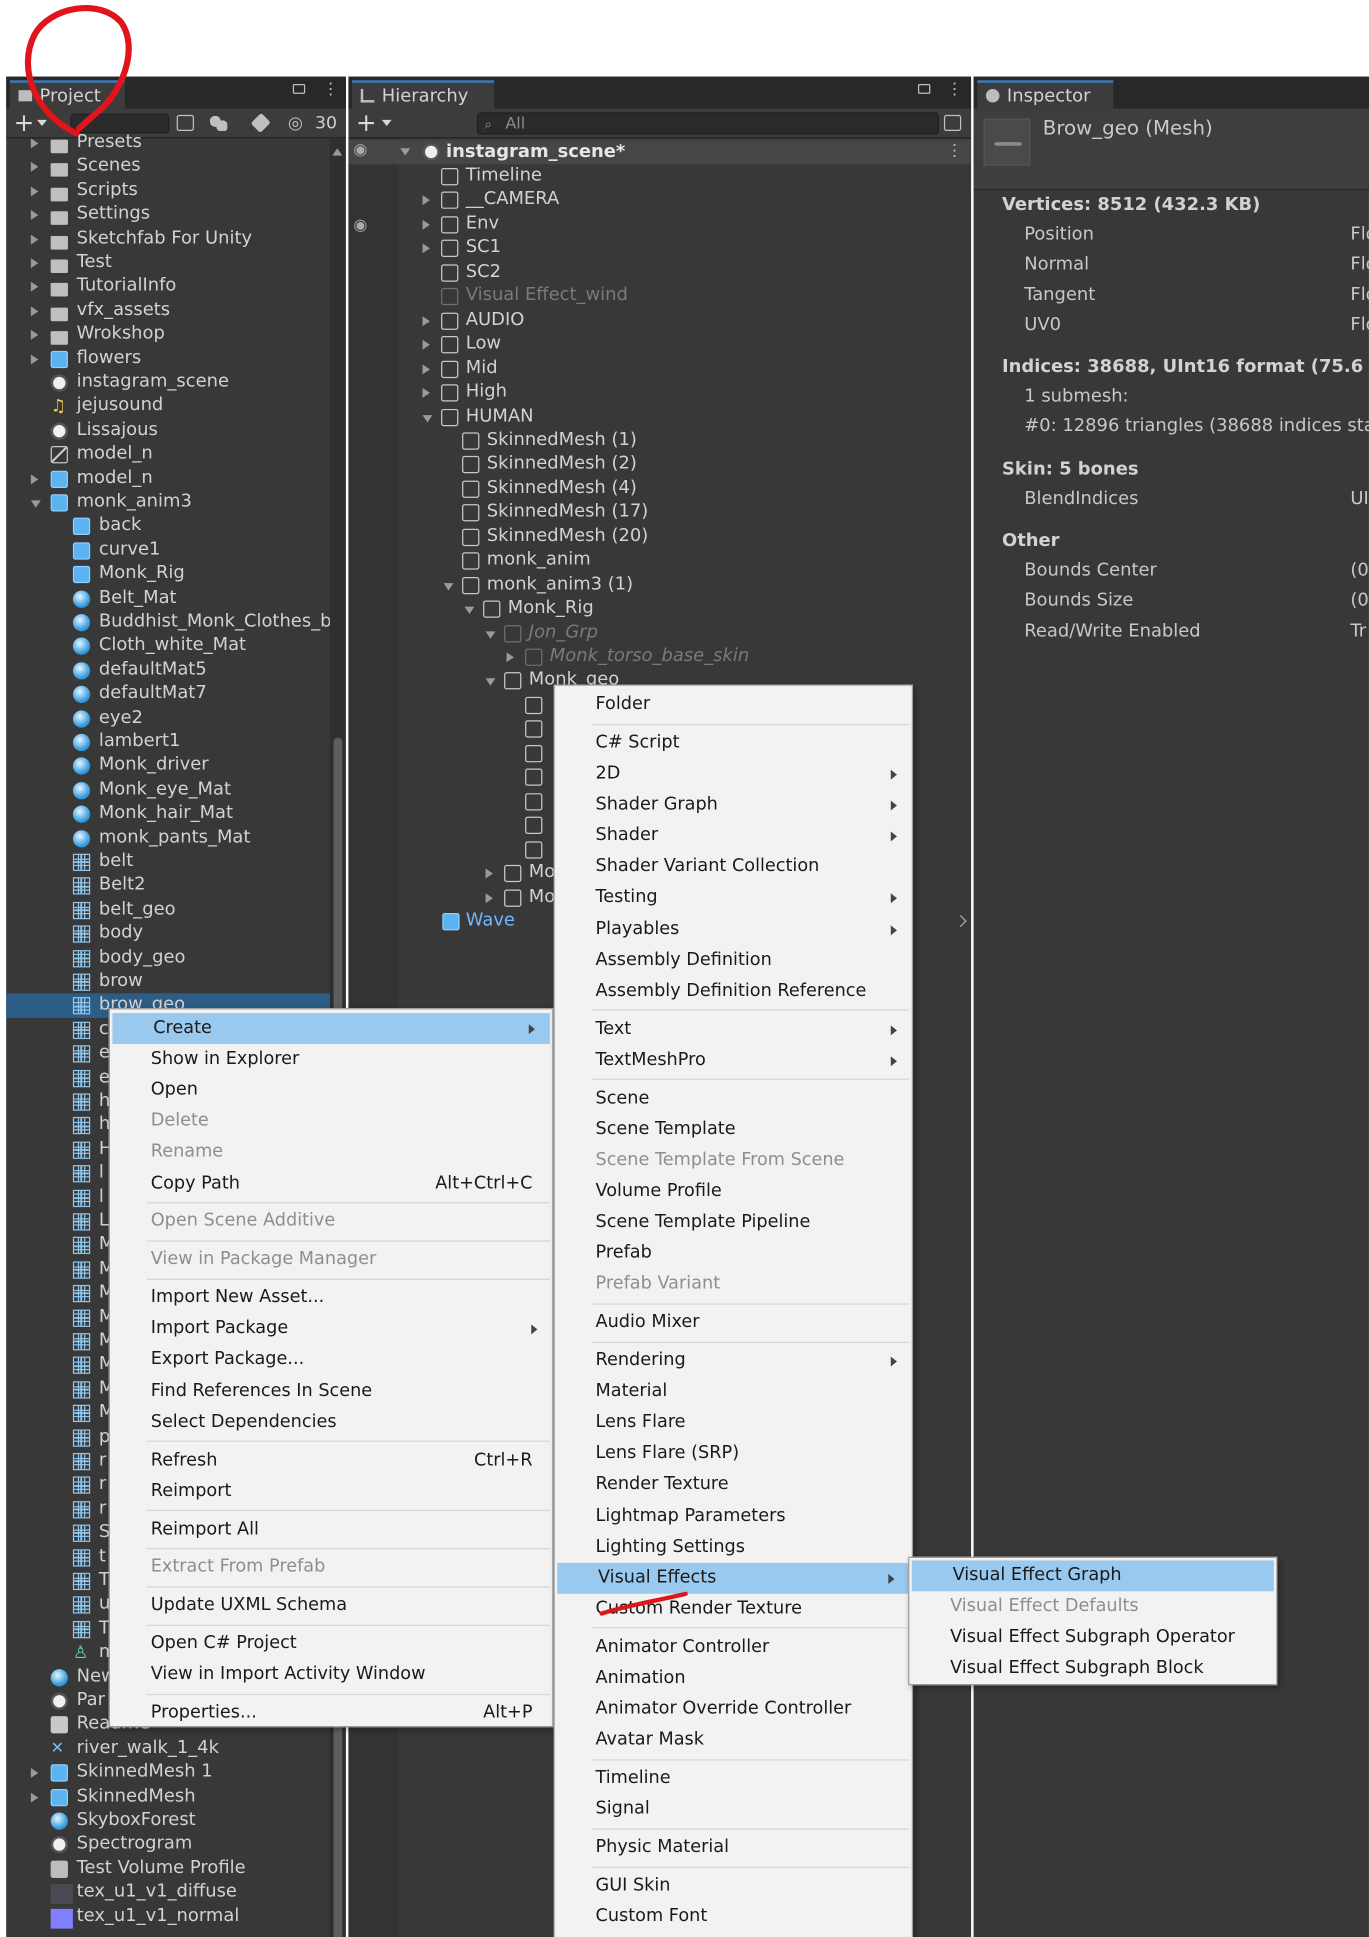  Describe the element at coordinates (168, 191) in the screenshot. I see `project-item: Scripts` at that location.